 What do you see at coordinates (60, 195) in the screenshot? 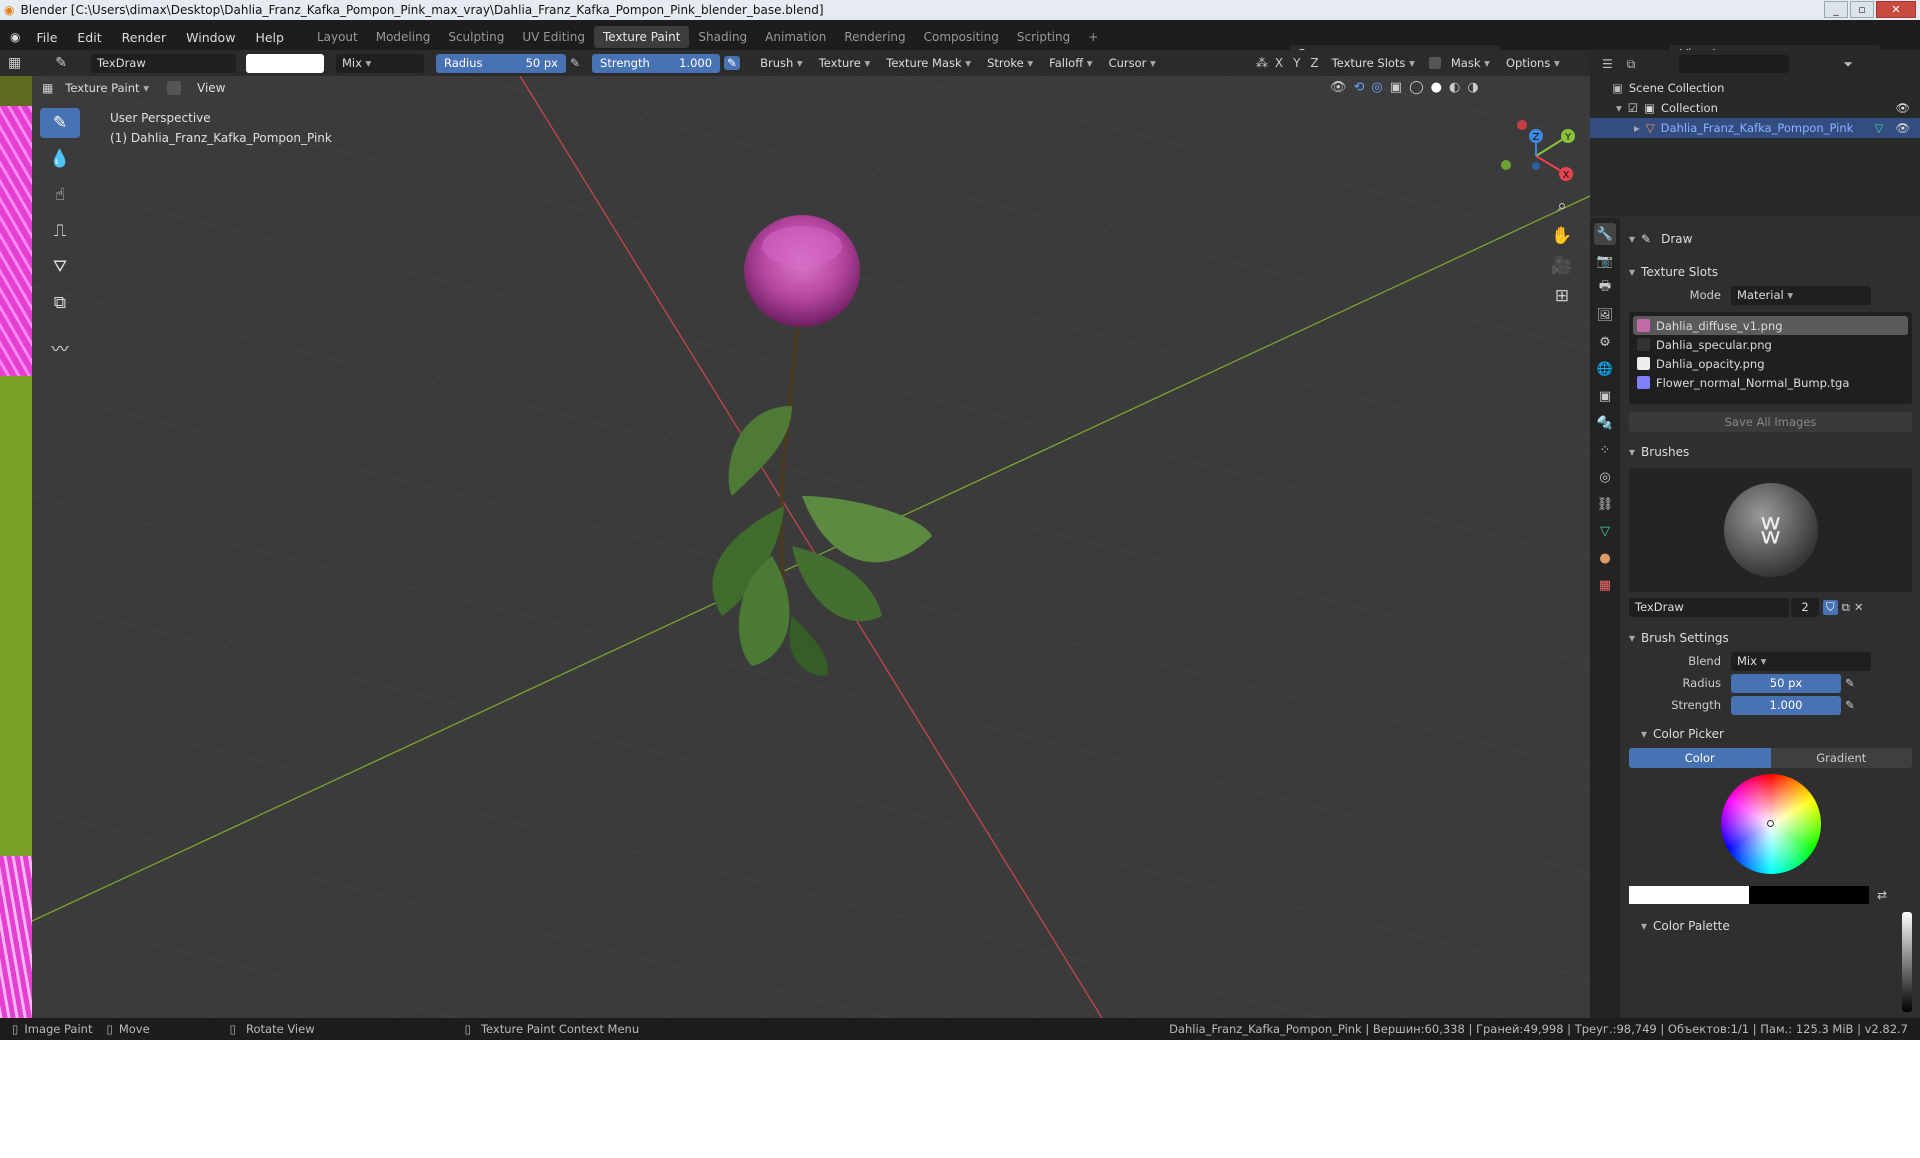
I see `smear-tool-icon: ☝` at bounding box center [60, 195].